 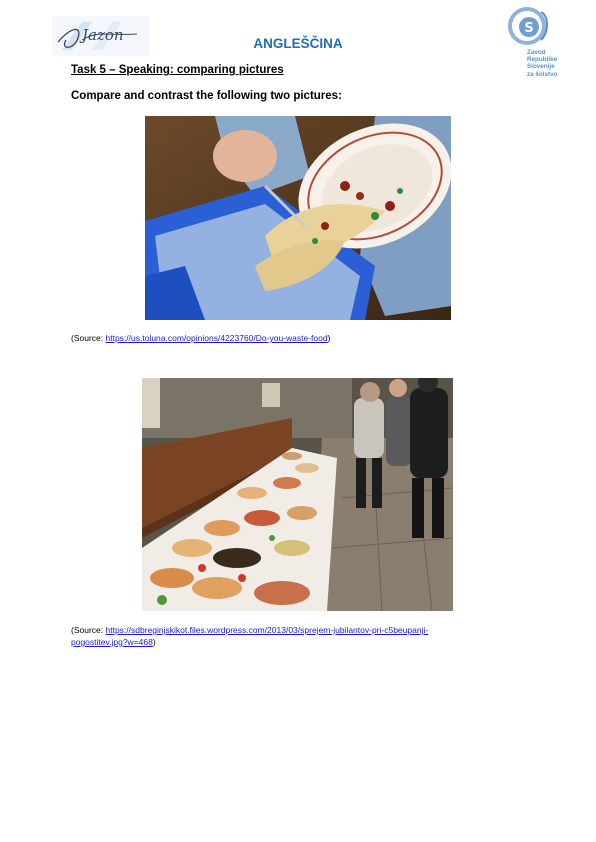 I want to click on logo-letter: S, so click(x=528, y=28).